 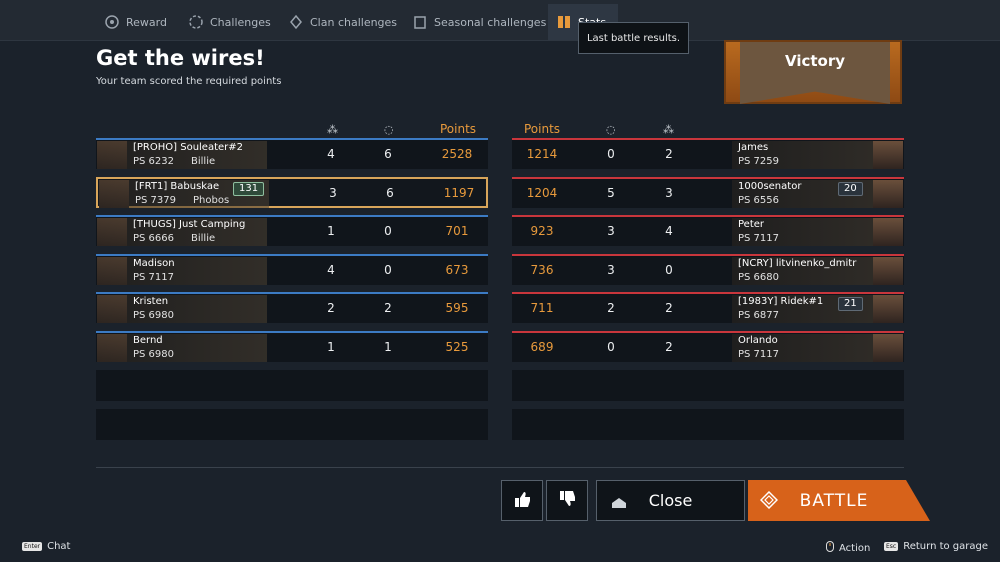 What do you see at coordinates (708, 230) in the screenshot?
I see `player-row: 923 3 4 Peter PS 7117` at bounding box center [708, 230].